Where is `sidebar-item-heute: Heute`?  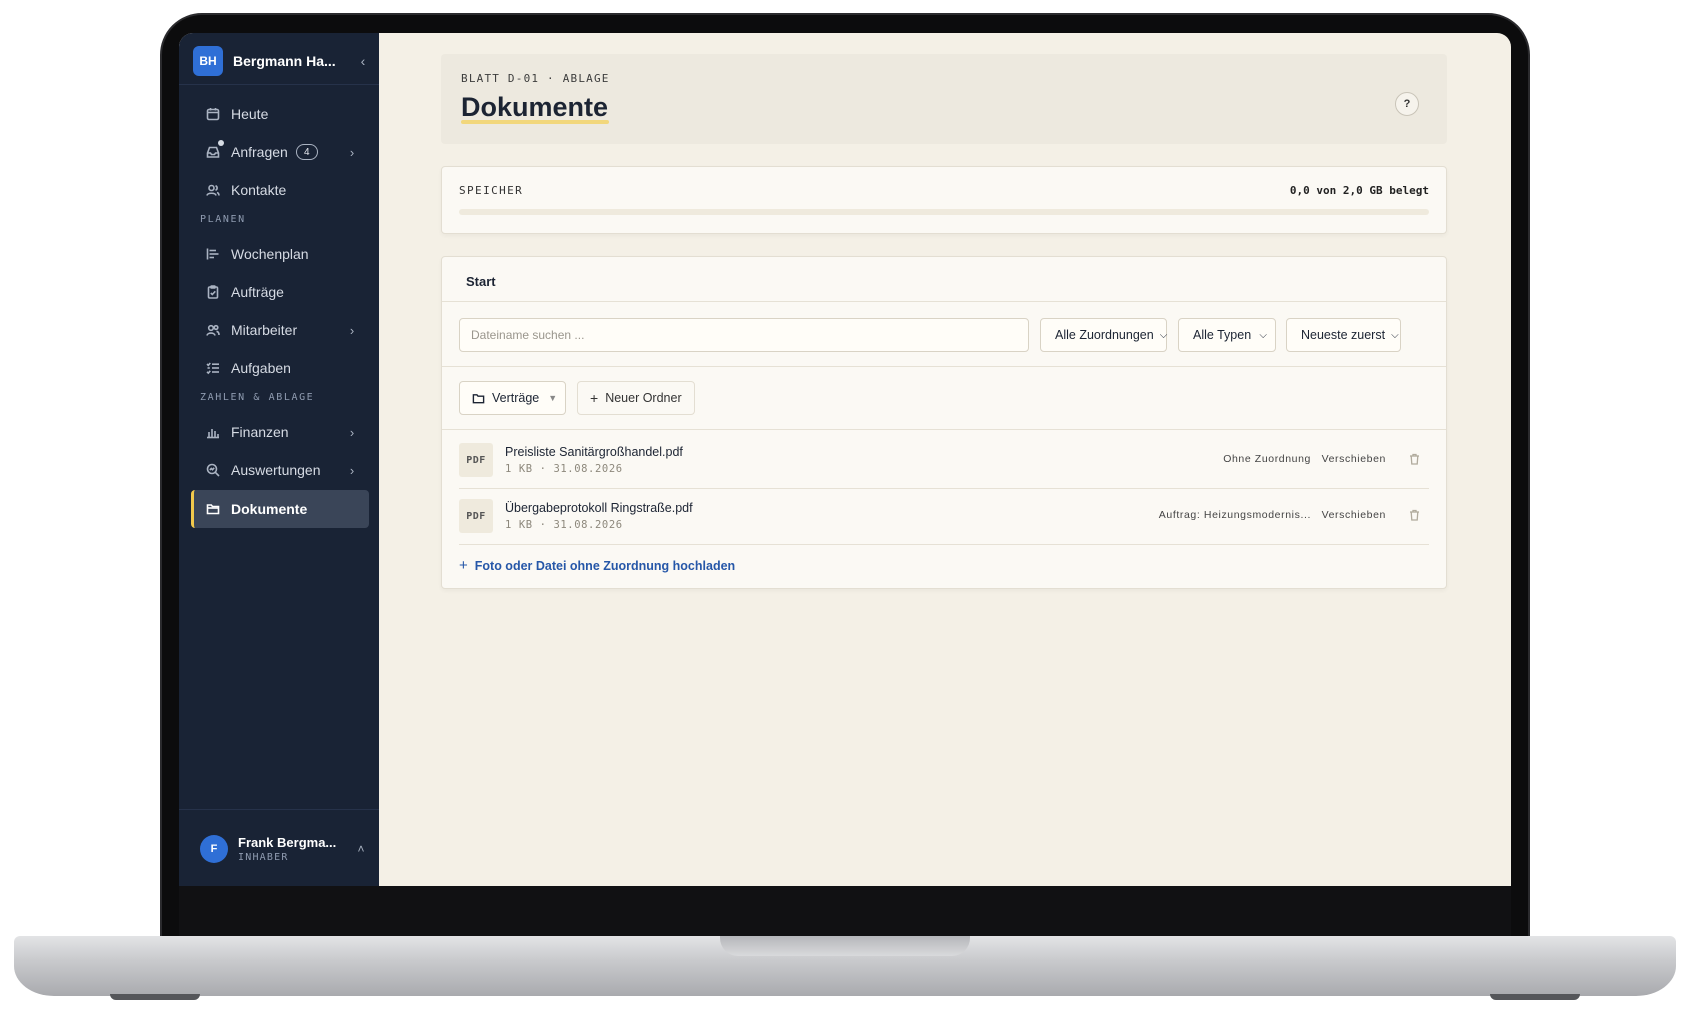
sidebar-item-heute: Heute is located at coordinates (280, 114).